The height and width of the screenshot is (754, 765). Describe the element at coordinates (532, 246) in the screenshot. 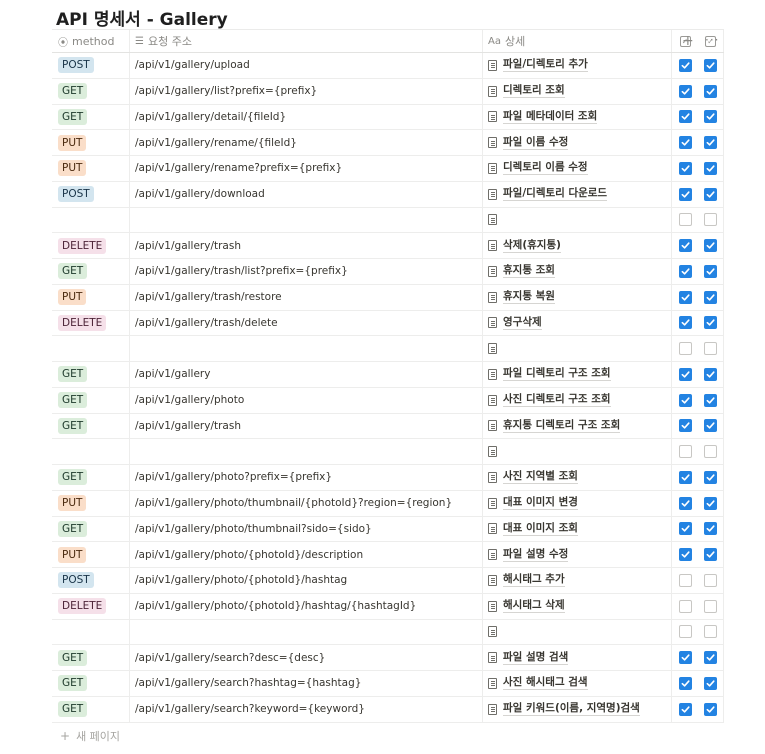

I see `detail-link: 삭제(휴지통)` at that location.